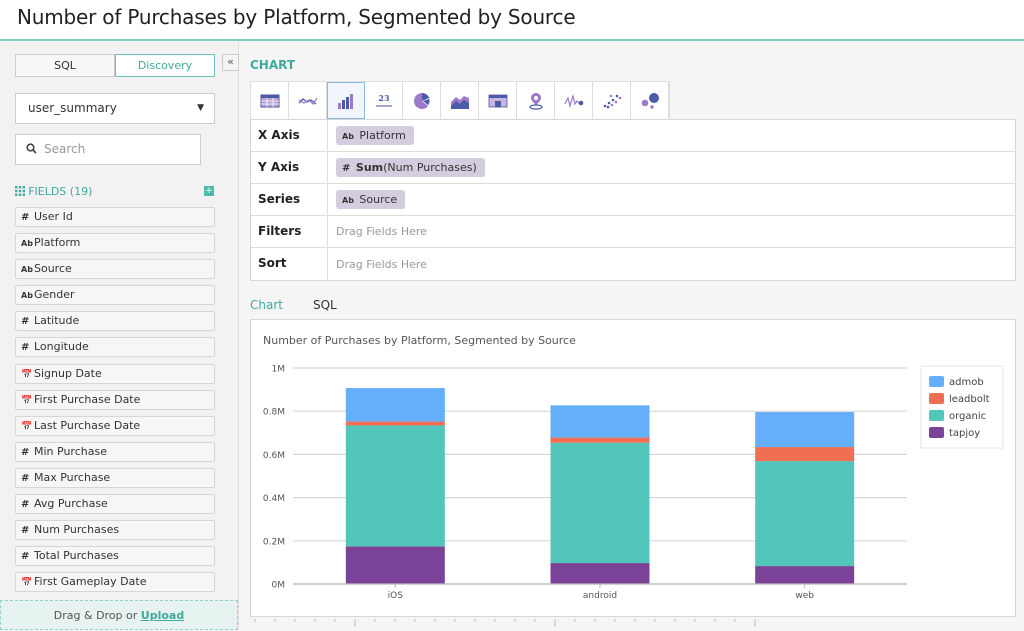  I want to click on tab-sql-result: SQL, so click(325, 305).